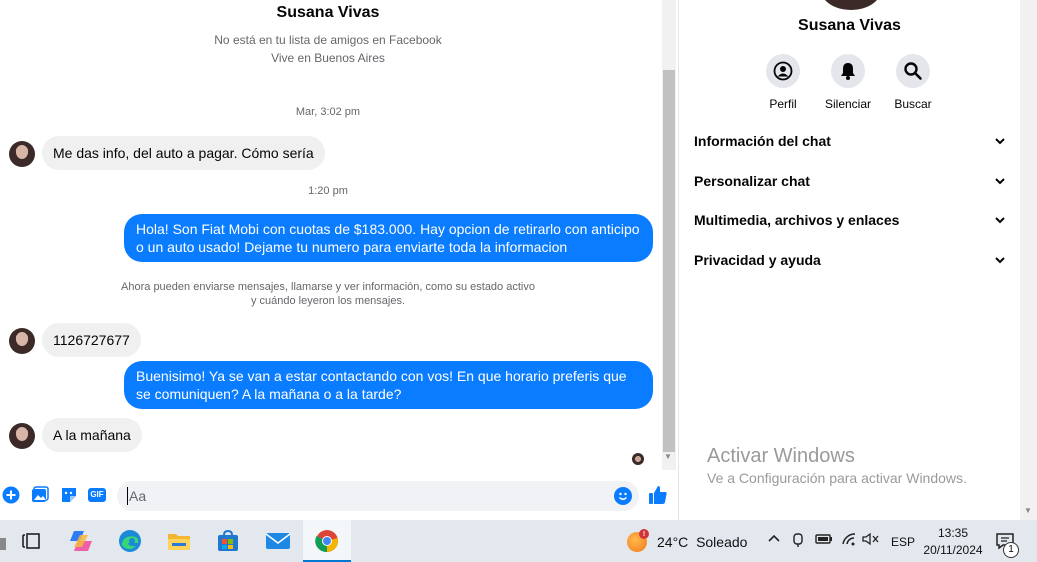 The height and width of the screenshot is (562, 1037). What do you see at coordinates (752, 181) in the screenshot?
I see `section-label: Personalizar chat` at bounding box center [752, 181].